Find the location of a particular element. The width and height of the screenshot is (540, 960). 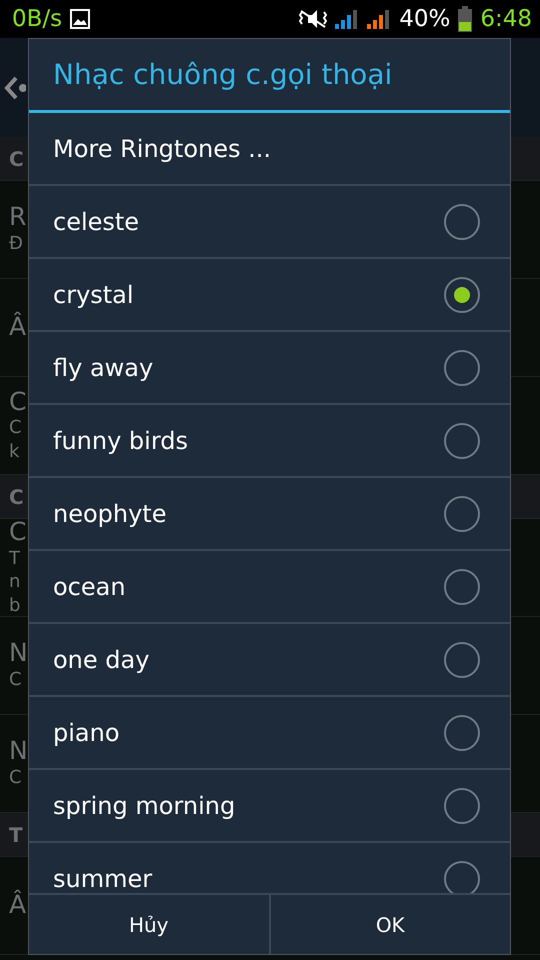

dialog-title: Nhạc chuông c.gọi thoại is located at coordinates (269, 76).